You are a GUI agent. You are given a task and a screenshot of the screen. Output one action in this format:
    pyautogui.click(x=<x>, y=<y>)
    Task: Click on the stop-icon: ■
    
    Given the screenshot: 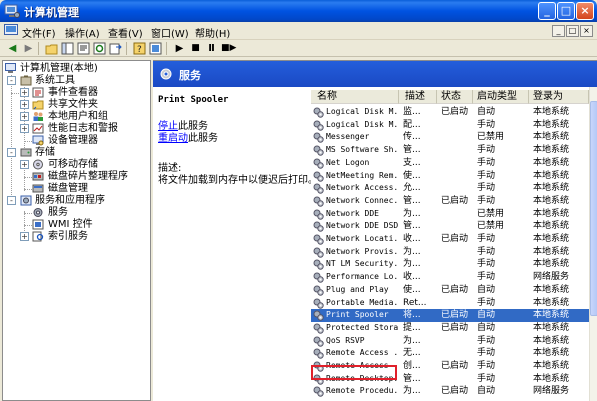 What is the action you would take?
    pyautogui.click(x=195, y=48)
    